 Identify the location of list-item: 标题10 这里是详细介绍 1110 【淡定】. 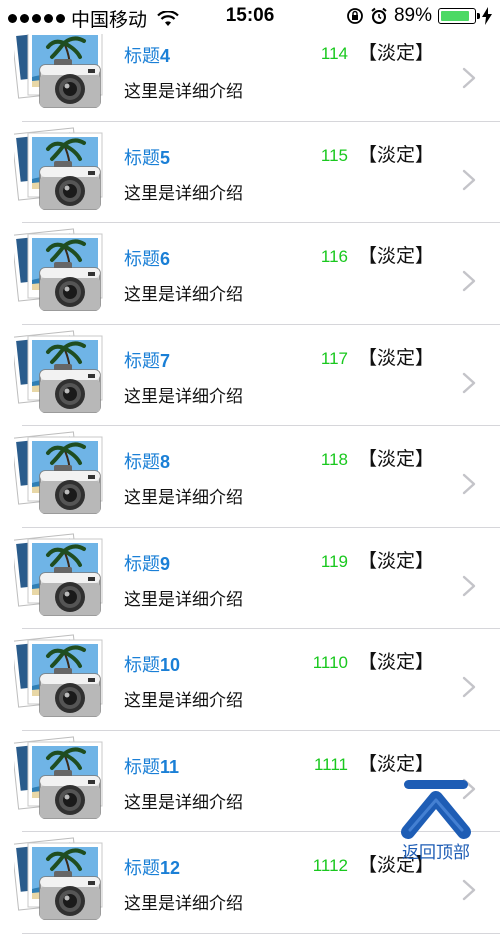
(250, 680).